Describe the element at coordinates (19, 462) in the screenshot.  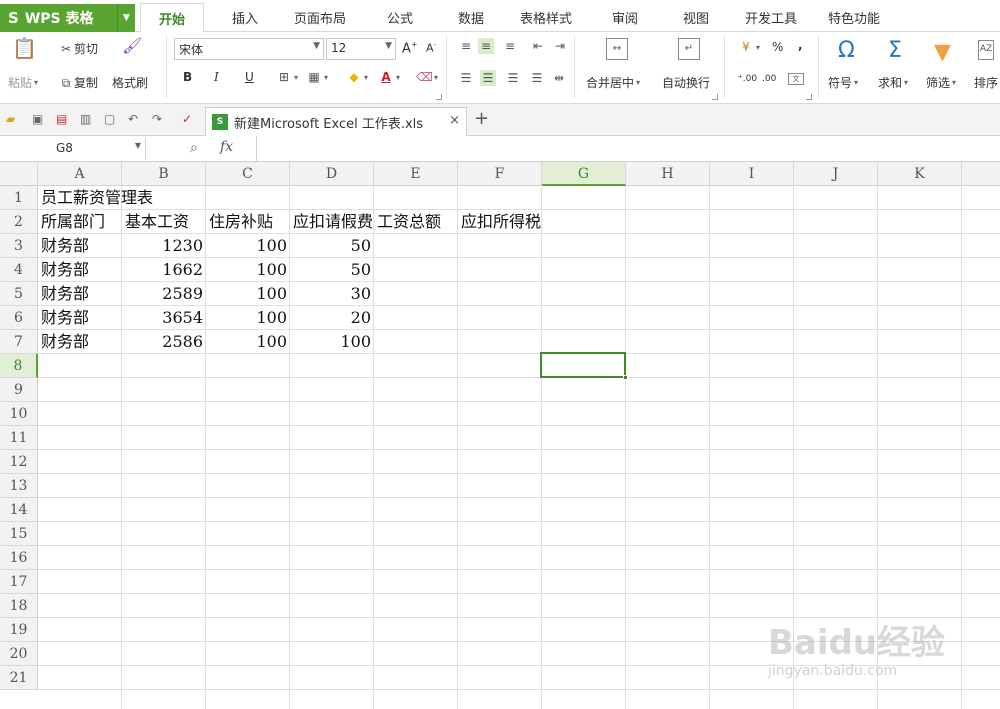
I see `row-header-12: 12` at that location.